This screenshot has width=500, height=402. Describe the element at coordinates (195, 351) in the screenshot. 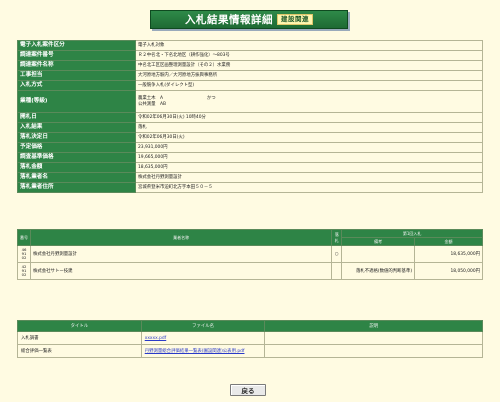

I see `file-link: 丹野測量総合評価結果一覧表(園設関連)公表用.pdf` at that location.